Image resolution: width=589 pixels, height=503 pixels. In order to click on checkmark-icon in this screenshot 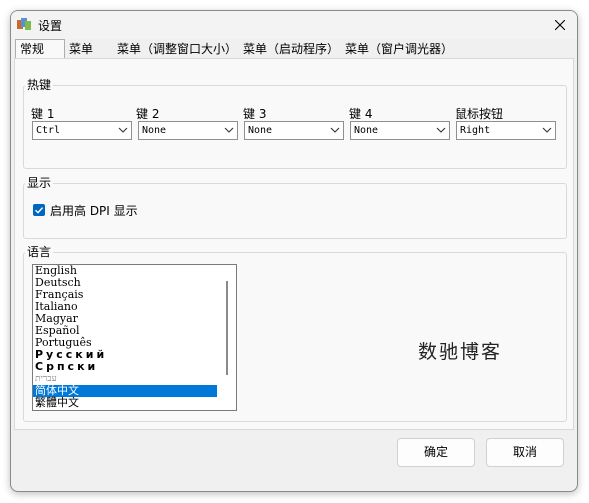, I will do `click(39, 210)`.